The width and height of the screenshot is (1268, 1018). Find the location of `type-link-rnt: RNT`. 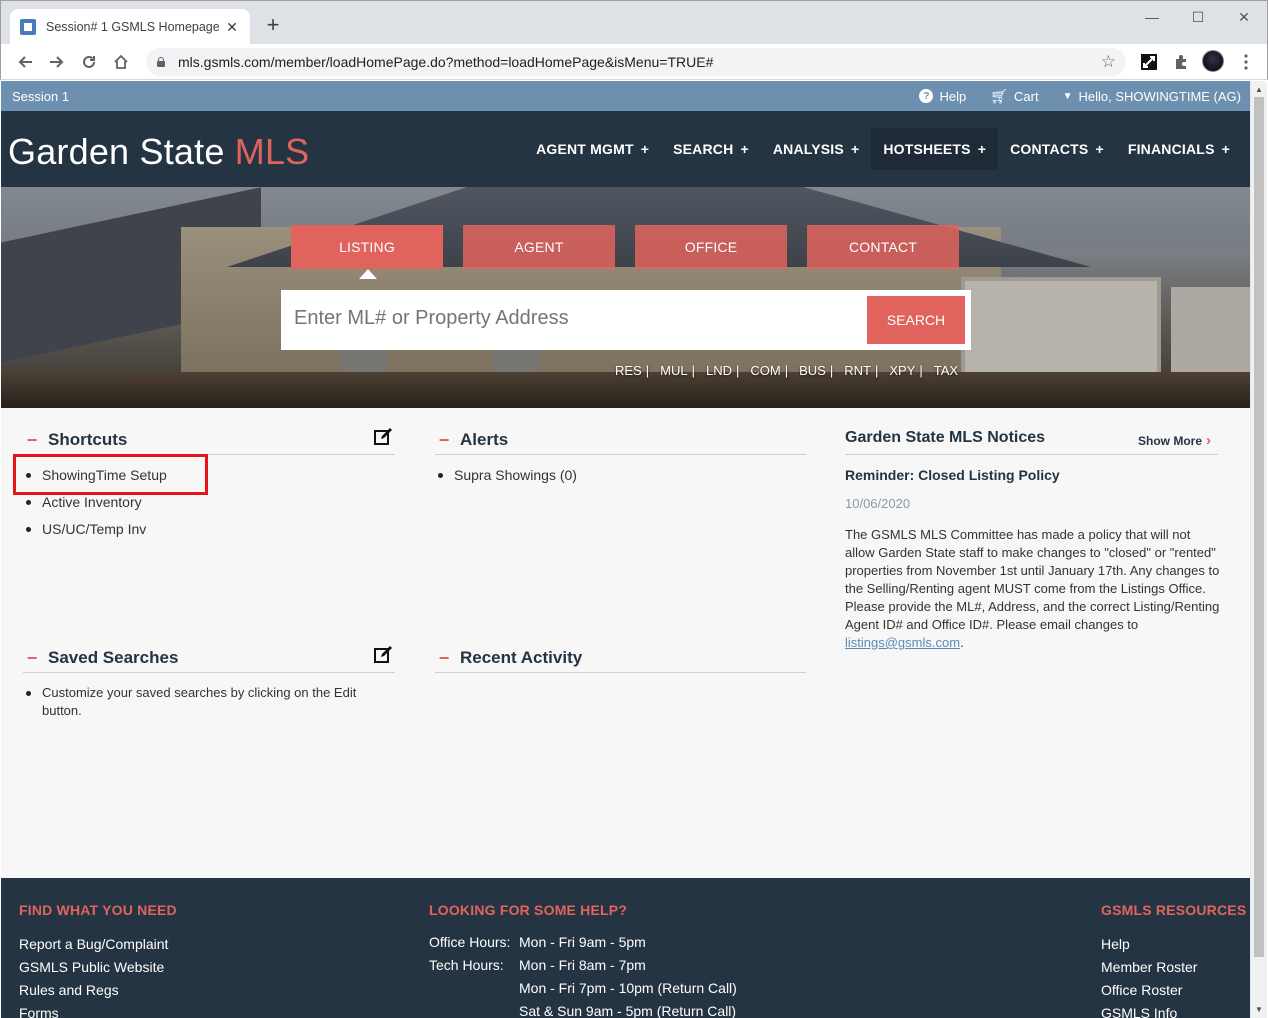

type-link-rnt: RNT is located at coordinates (857, 370).